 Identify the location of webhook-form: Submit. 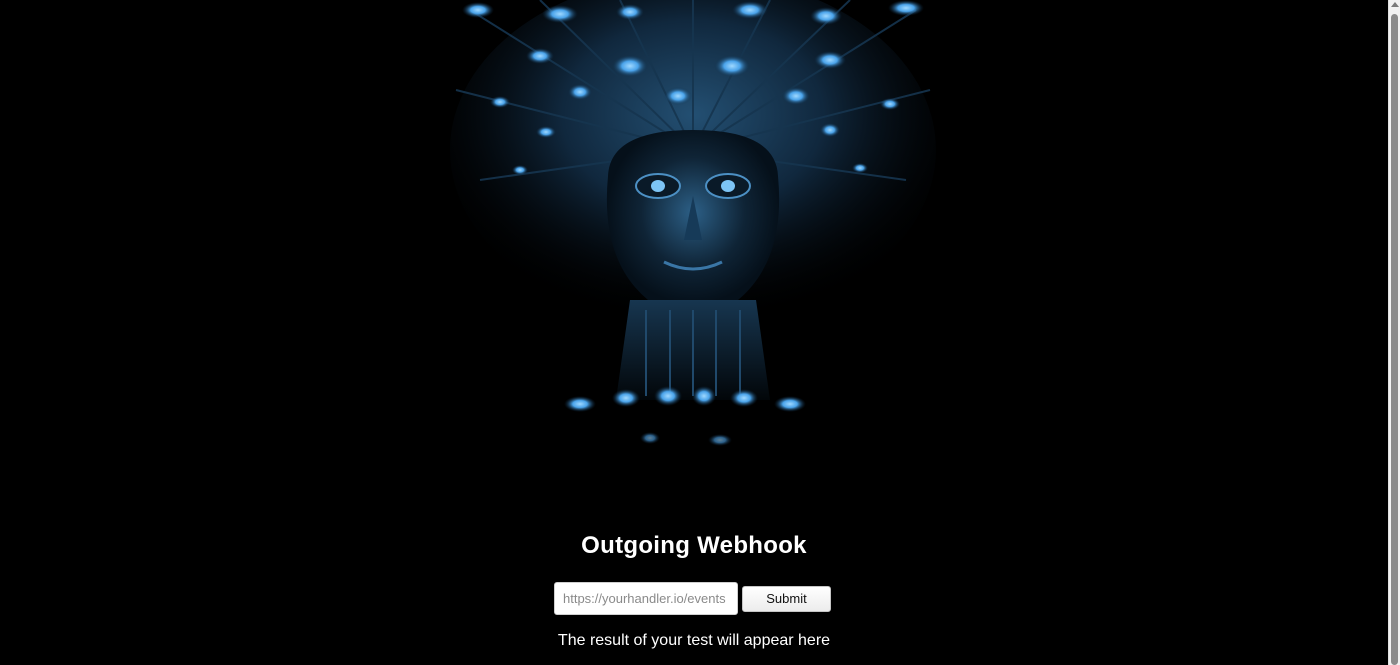
(692, 598).